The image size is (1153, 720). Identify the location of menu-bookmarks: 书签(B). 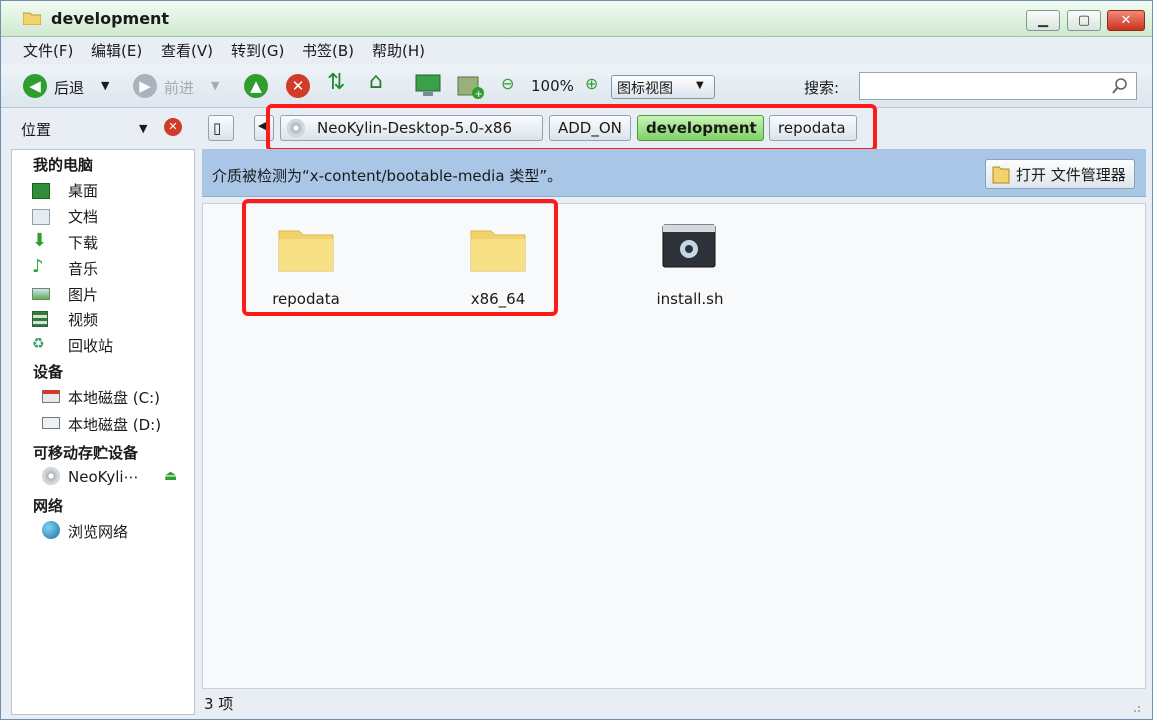
(328, 50).